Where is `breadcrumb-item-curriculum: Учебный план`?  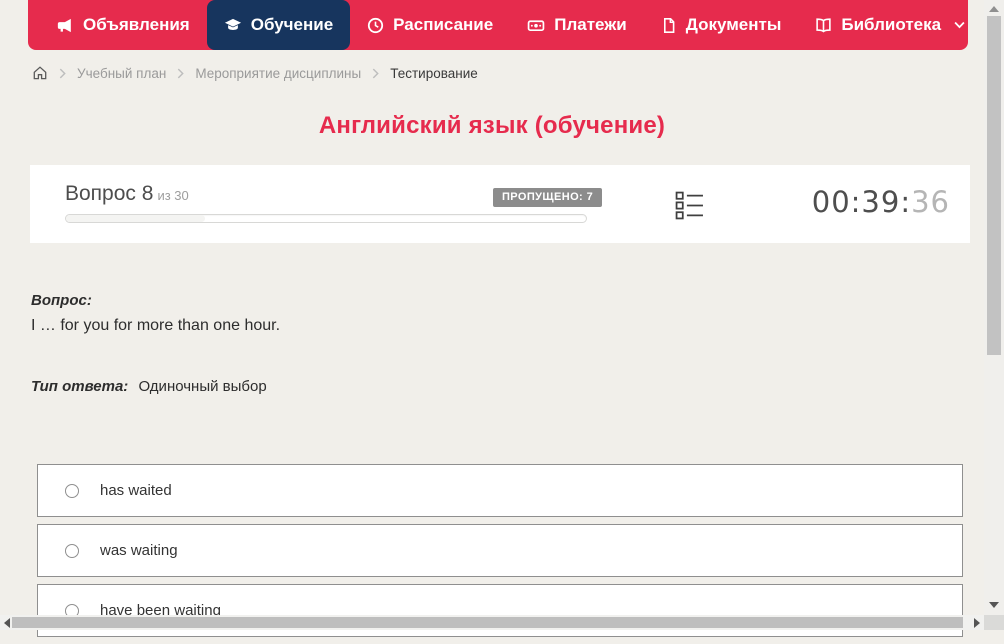 breadcrumb-item-curriculum: Учебный план is located at coordinates (121, 73).